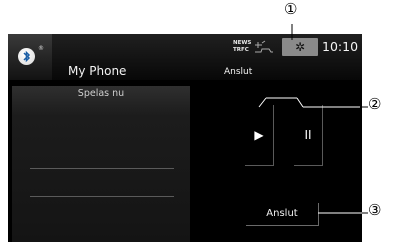 This screenshot has width=396, height=250. What do you see at coordinates (291, 9) in the screenshot?
I see `callout-1: ①` at bounding box center [291, 9].